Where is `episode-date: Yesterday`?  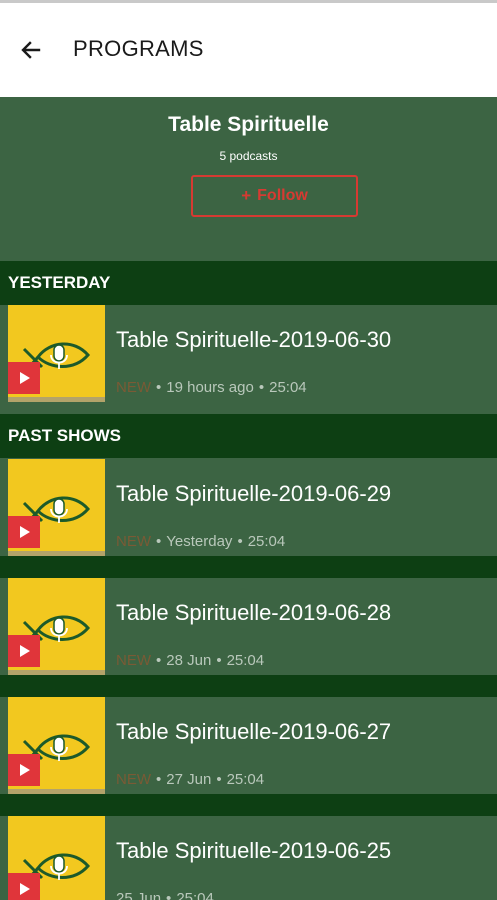 episode-date: Yesterday is located at coordinates (199, 541).